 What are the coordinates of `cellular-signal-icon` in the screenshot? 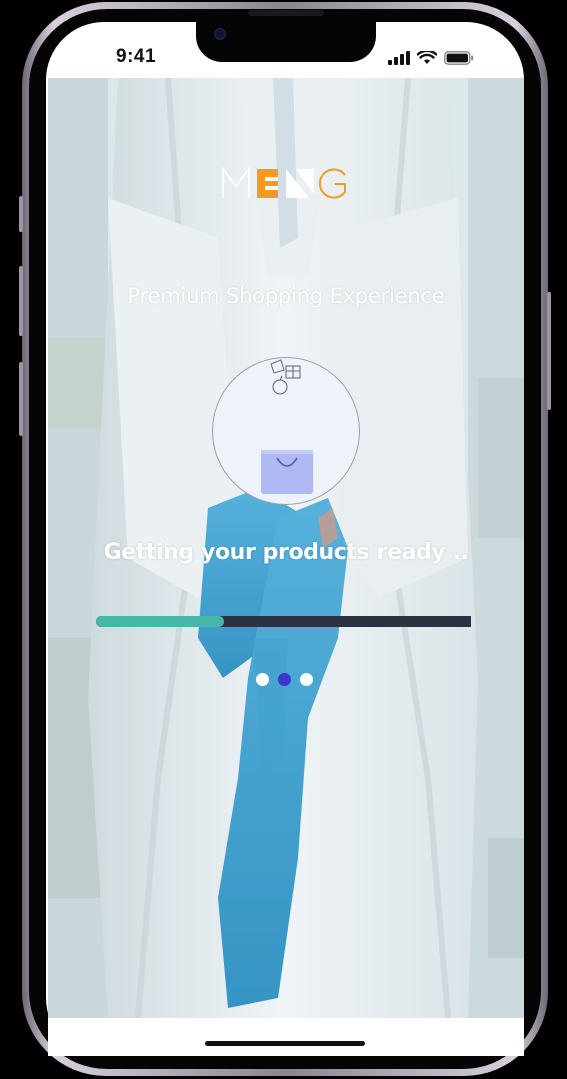 It's located at (399, 59).